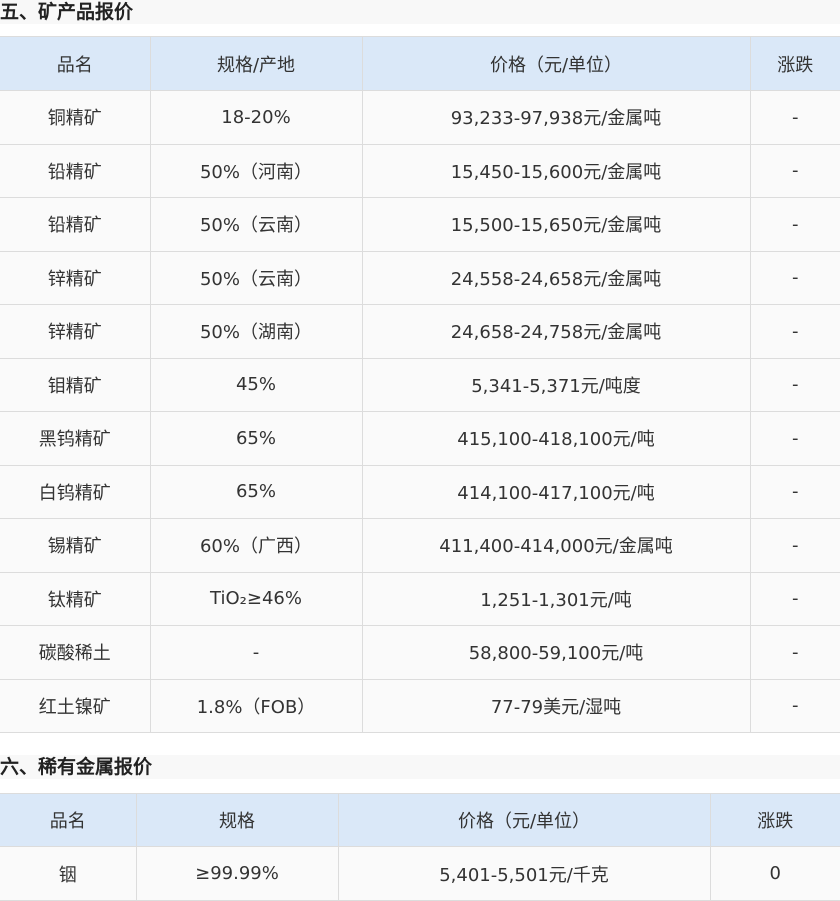  I want to click on table-row: 铅精矿 50%（云南） 15,500-15,650元/金属吨 -, so click(420, 224).